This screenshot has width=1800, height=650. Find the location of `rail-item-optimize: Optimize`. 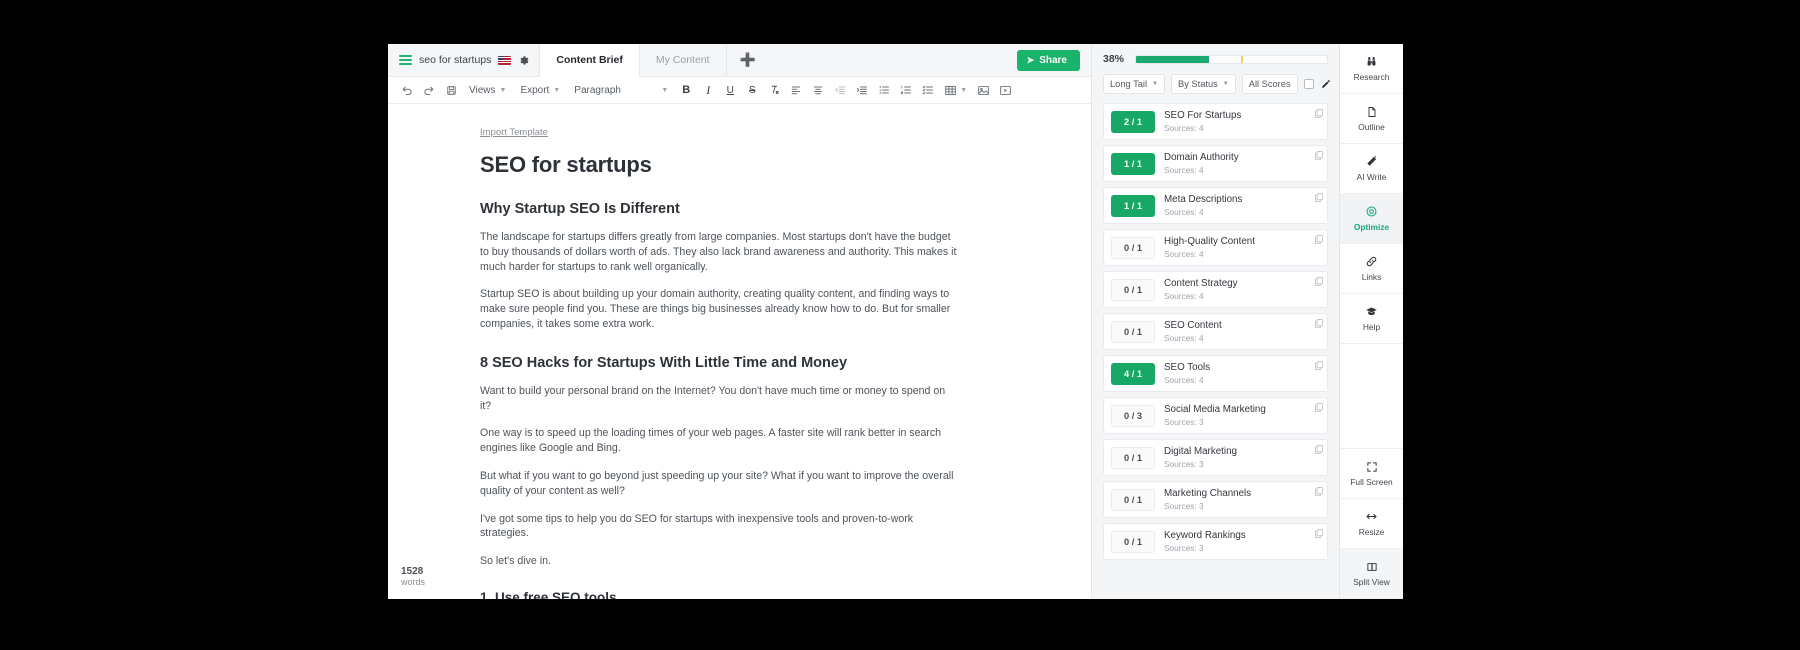

rail-item-optimize: Optimize is located at coordinates (1371, 219).